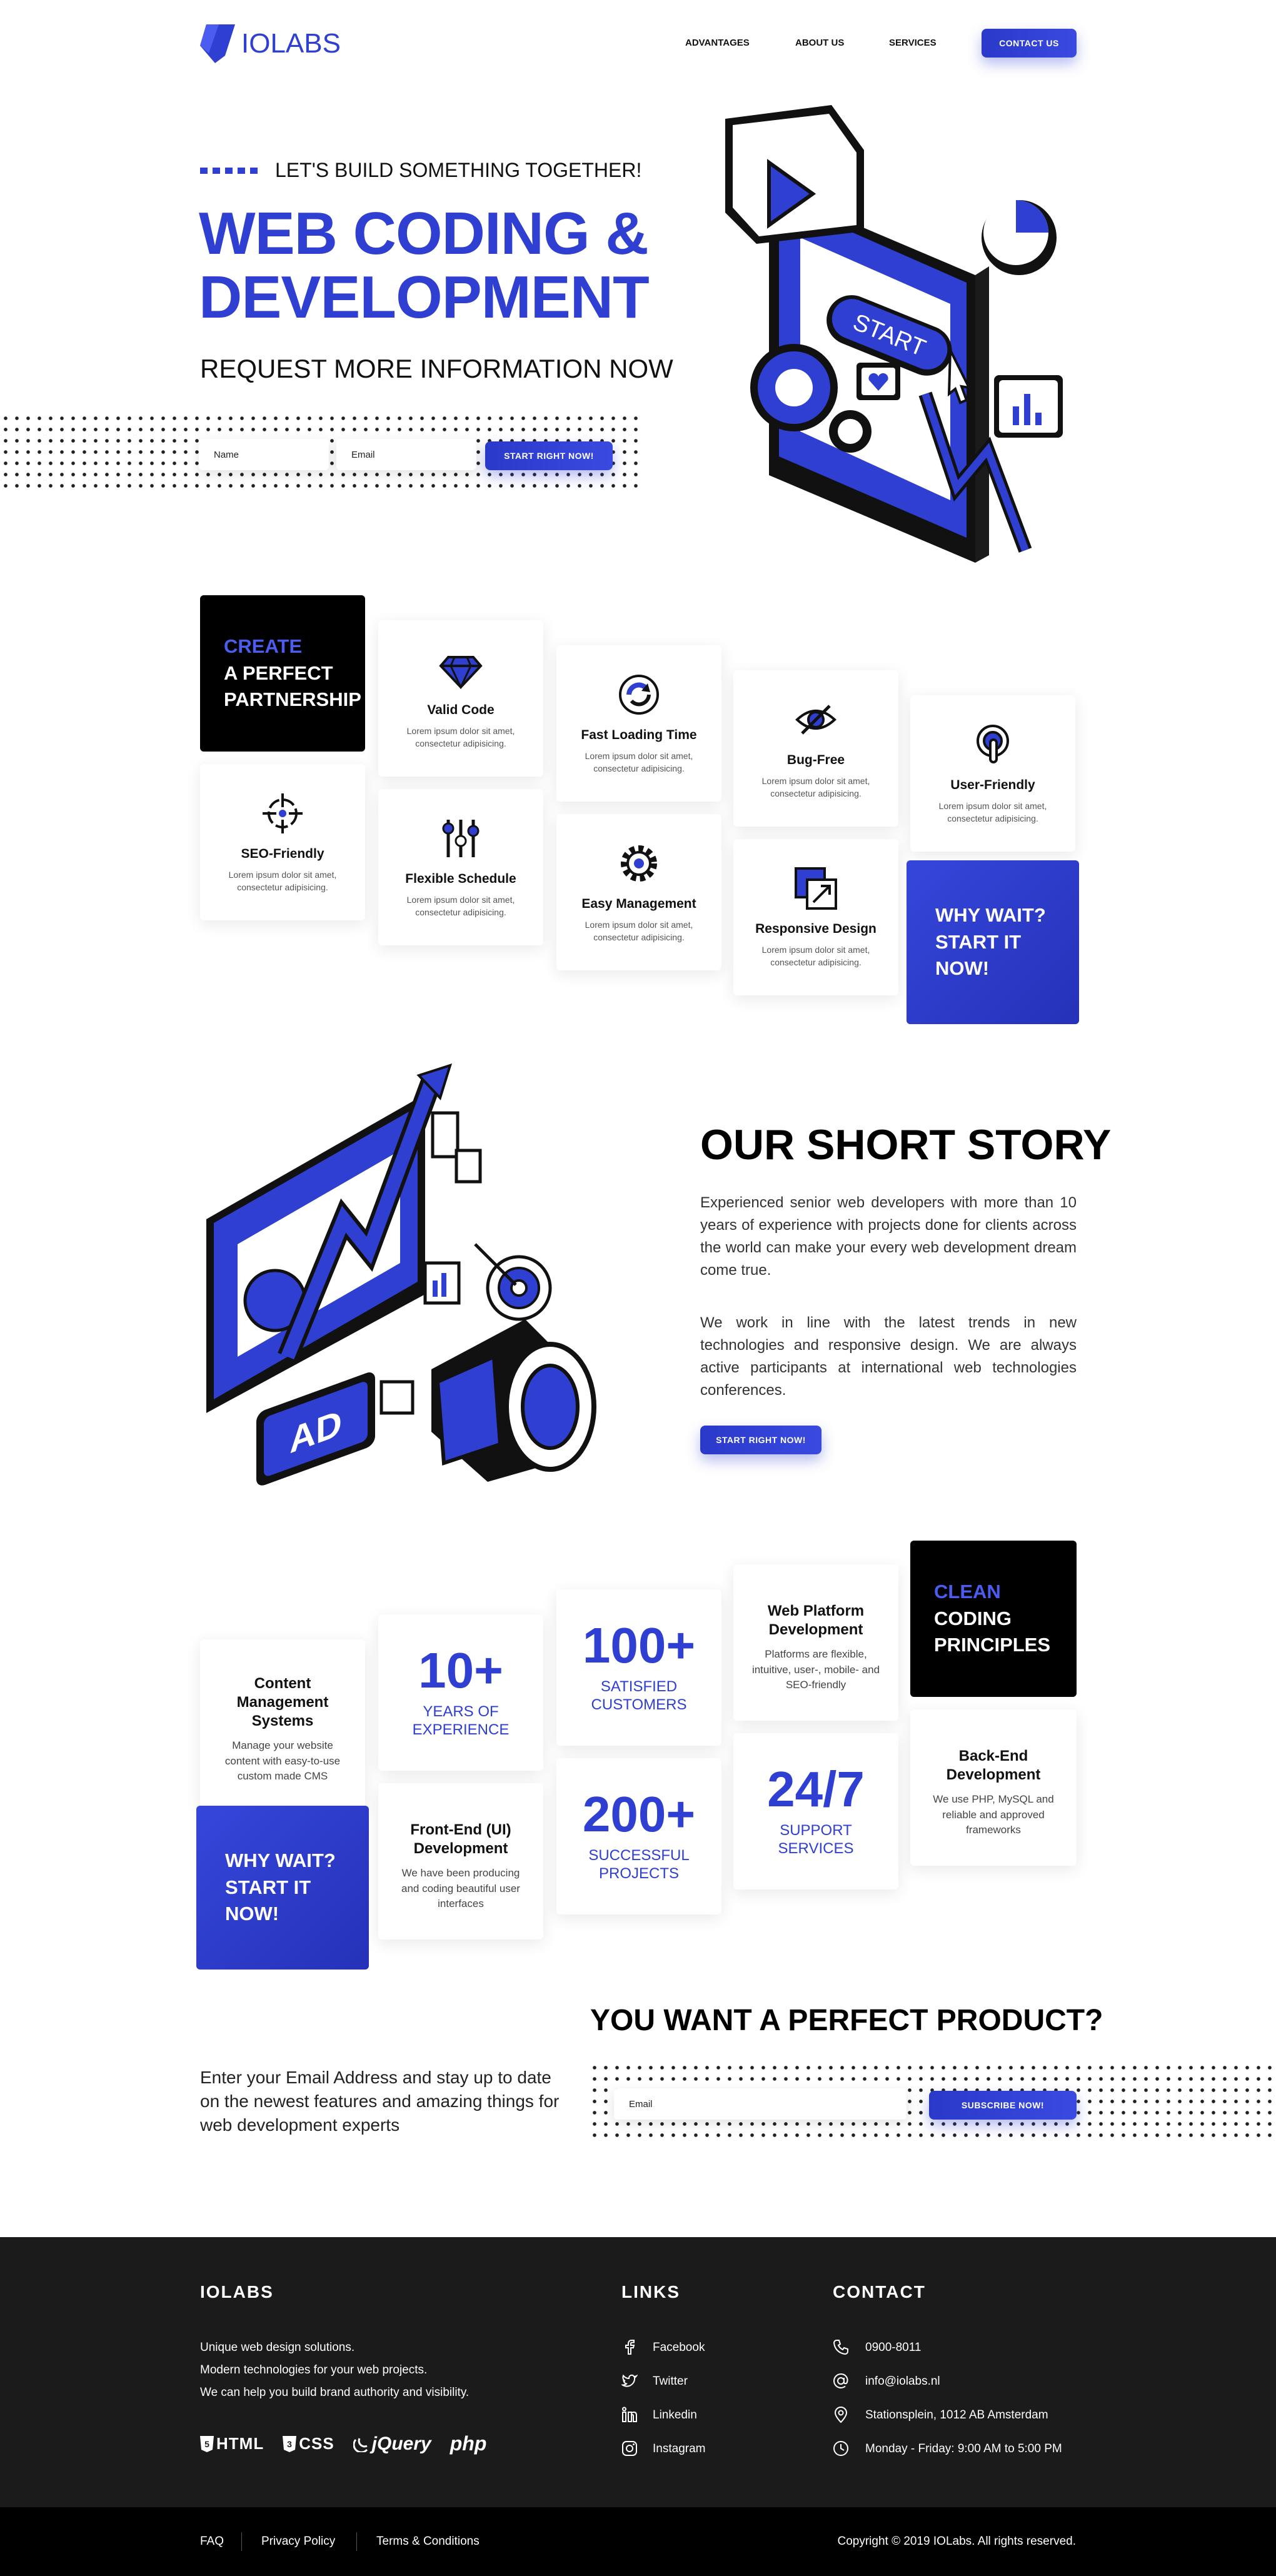 The width and height of the screenshot is (1276, 2576). What do you see at coordinates (967, 1591) in the screenshot?
I see `clean-line1: CLEAN` at bounding box center [967, 1591].